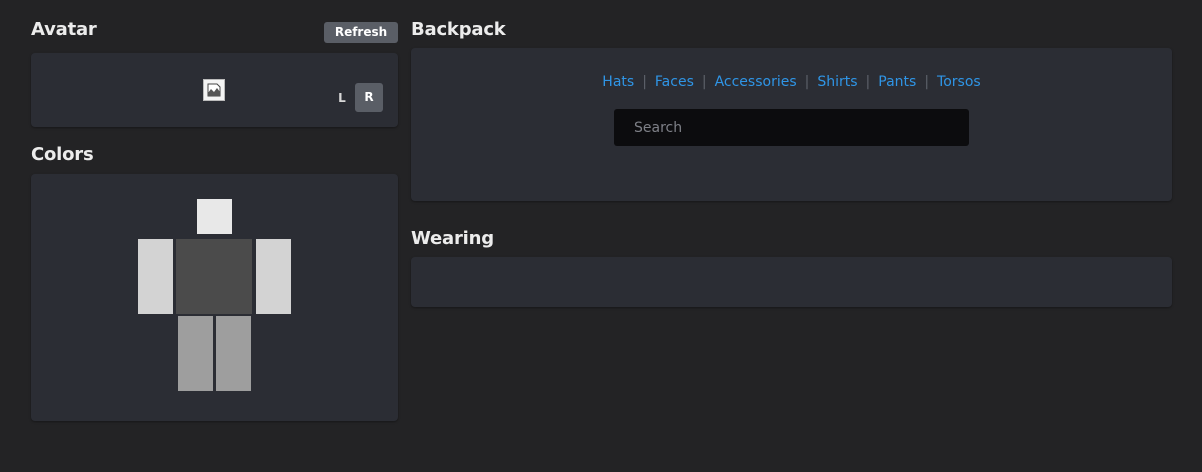 This screenshot has width=1202, height=472. I want to click on colors-title: Colors, so click(62, 154).